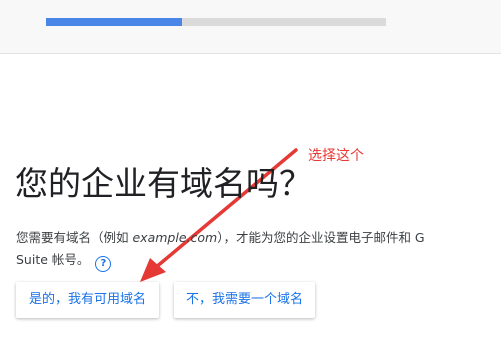 The height and width of the screenshot is (353, 501). Describe the element at coordinates (163, 183) in the screenshot. I see `page-title: 您的企业有域名吗？` at that location.